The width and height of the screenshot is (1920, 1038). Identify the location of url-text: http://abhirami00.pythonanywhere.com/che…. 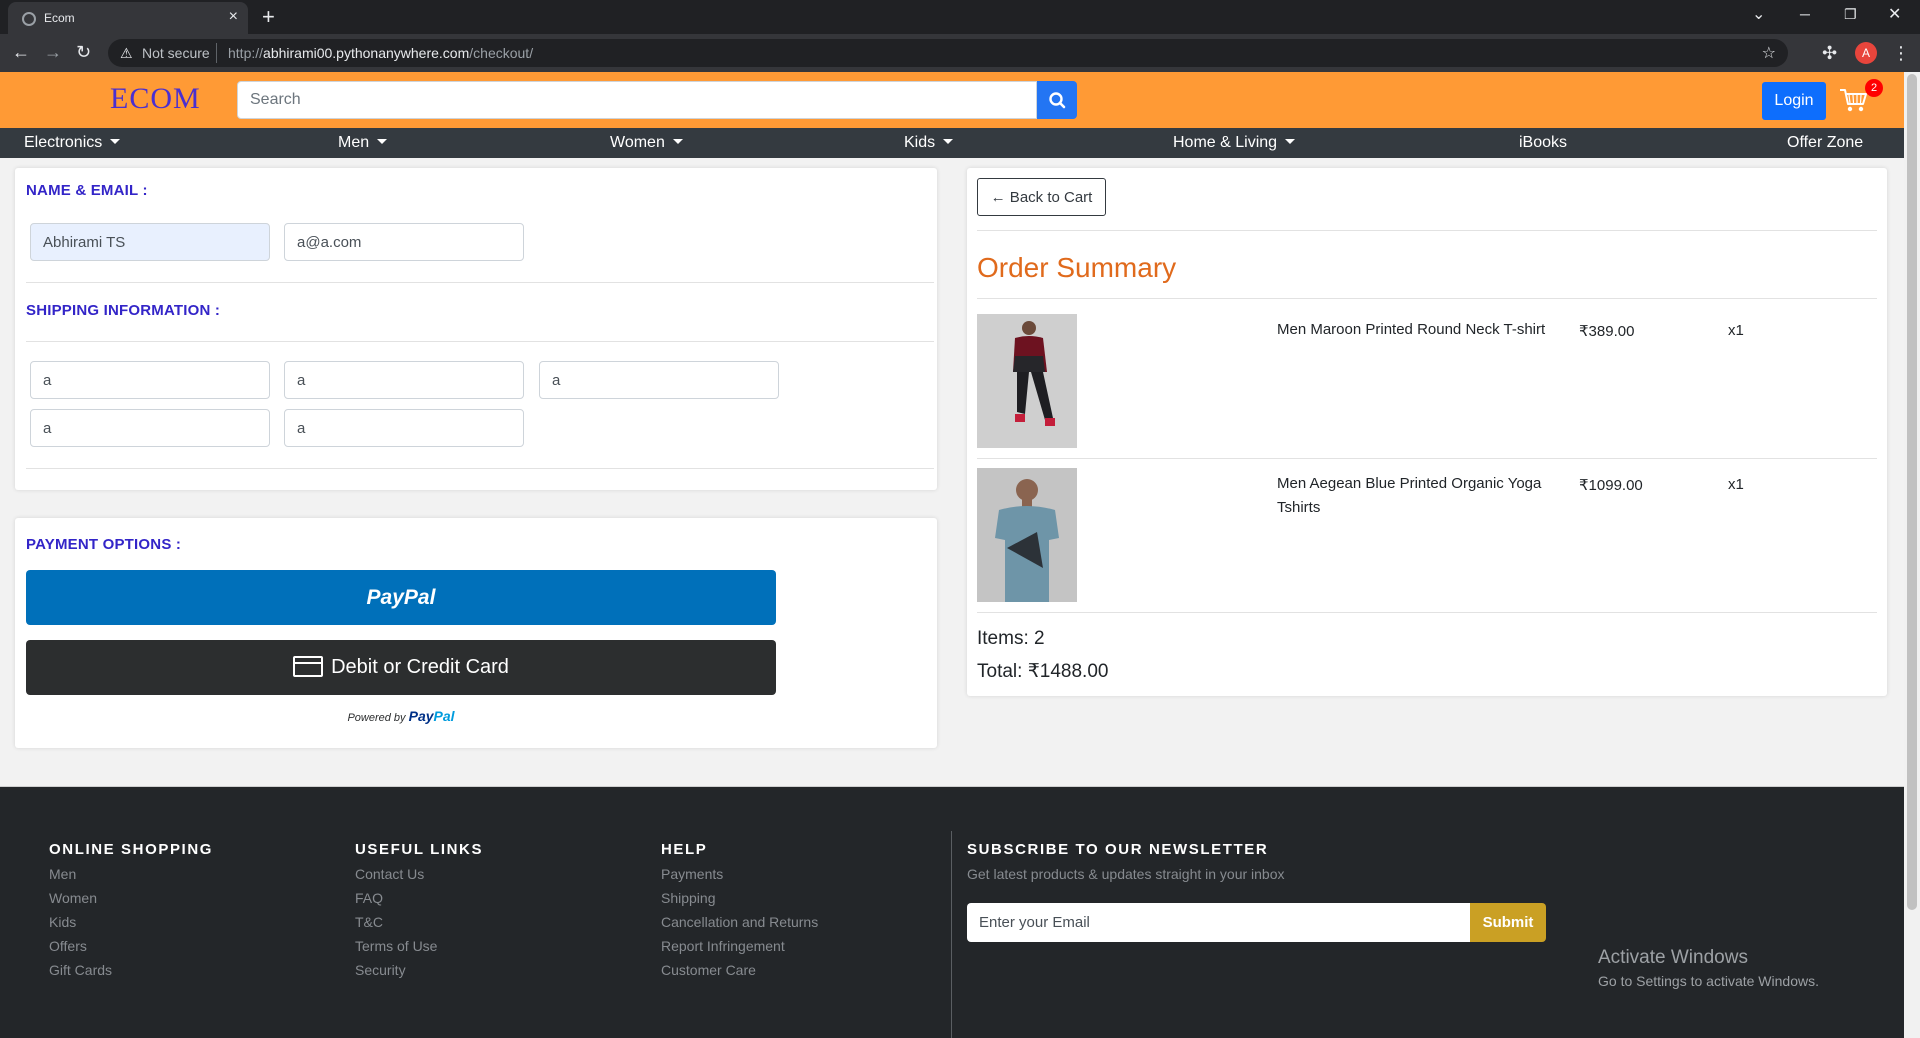
(381, 53).